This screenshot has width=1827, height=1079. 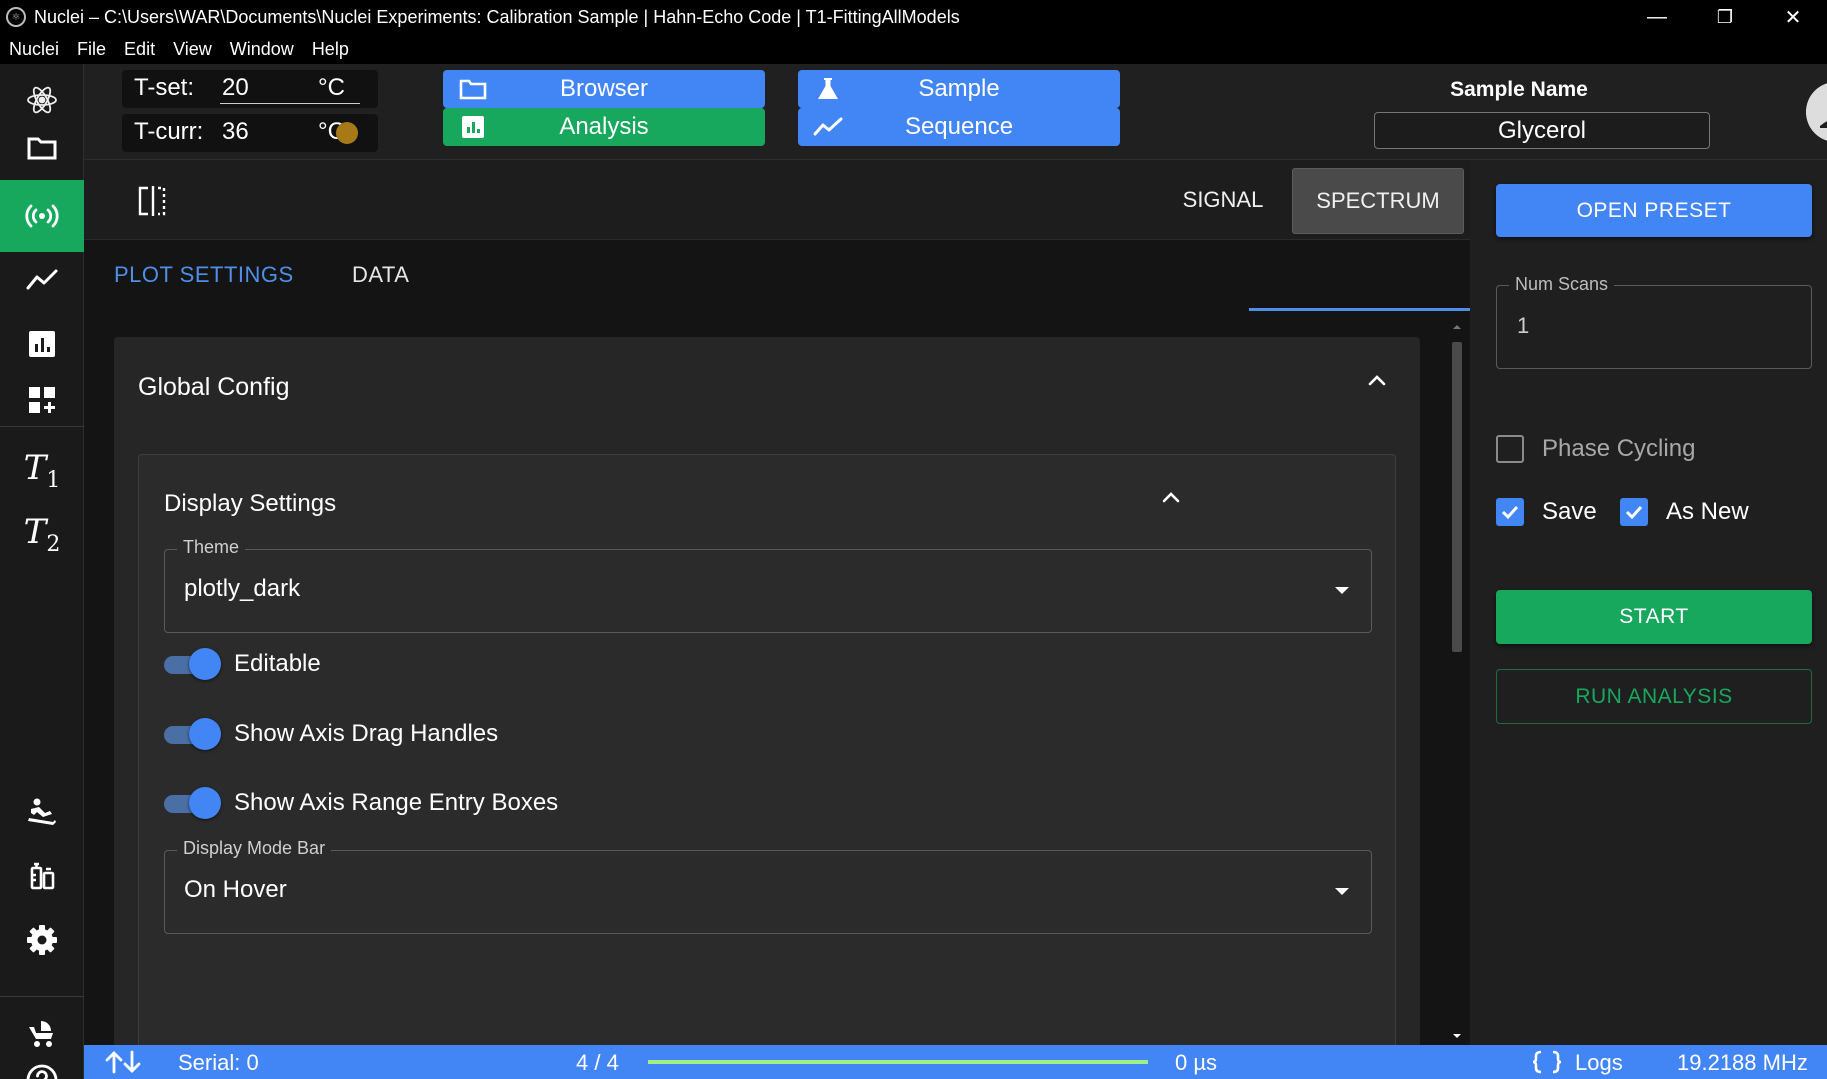 I want to click on sidebar-divider, so click(x=42, y=996).